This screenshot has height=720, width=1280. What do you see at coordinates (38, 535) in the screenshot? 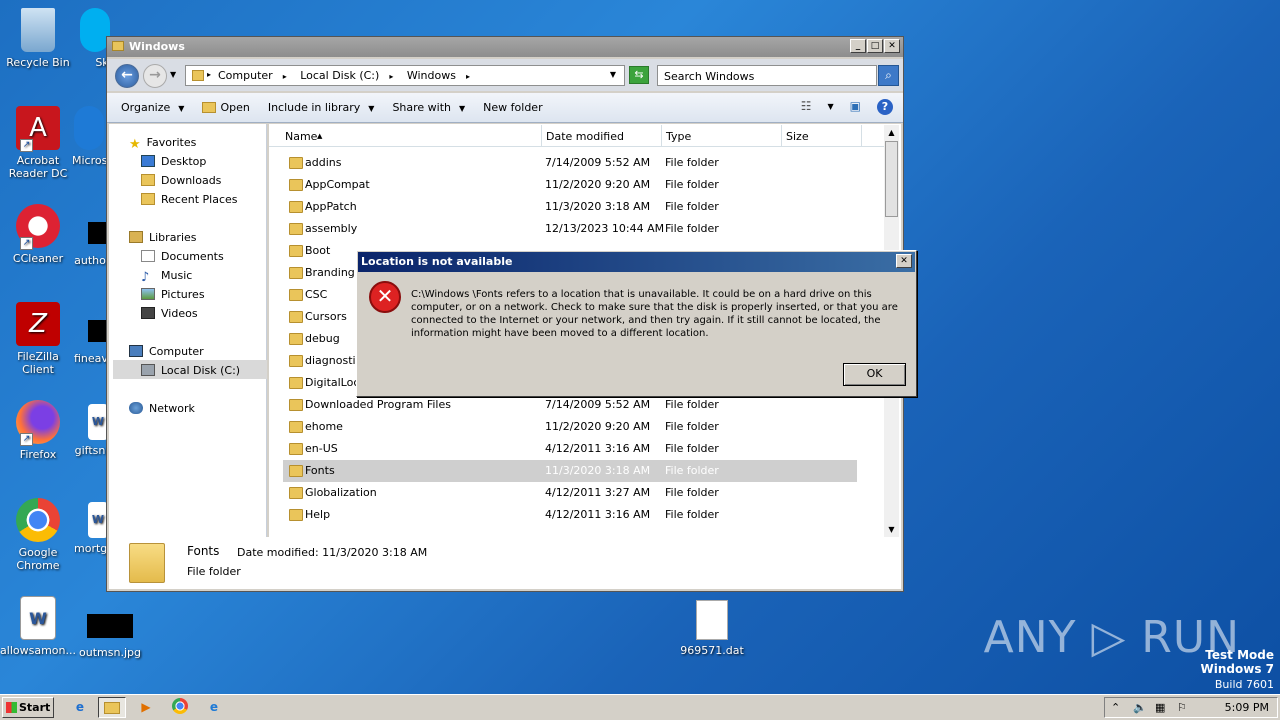
I see `desktop-icon-chrome: Google Chrome` at bounding box center [38, 535].